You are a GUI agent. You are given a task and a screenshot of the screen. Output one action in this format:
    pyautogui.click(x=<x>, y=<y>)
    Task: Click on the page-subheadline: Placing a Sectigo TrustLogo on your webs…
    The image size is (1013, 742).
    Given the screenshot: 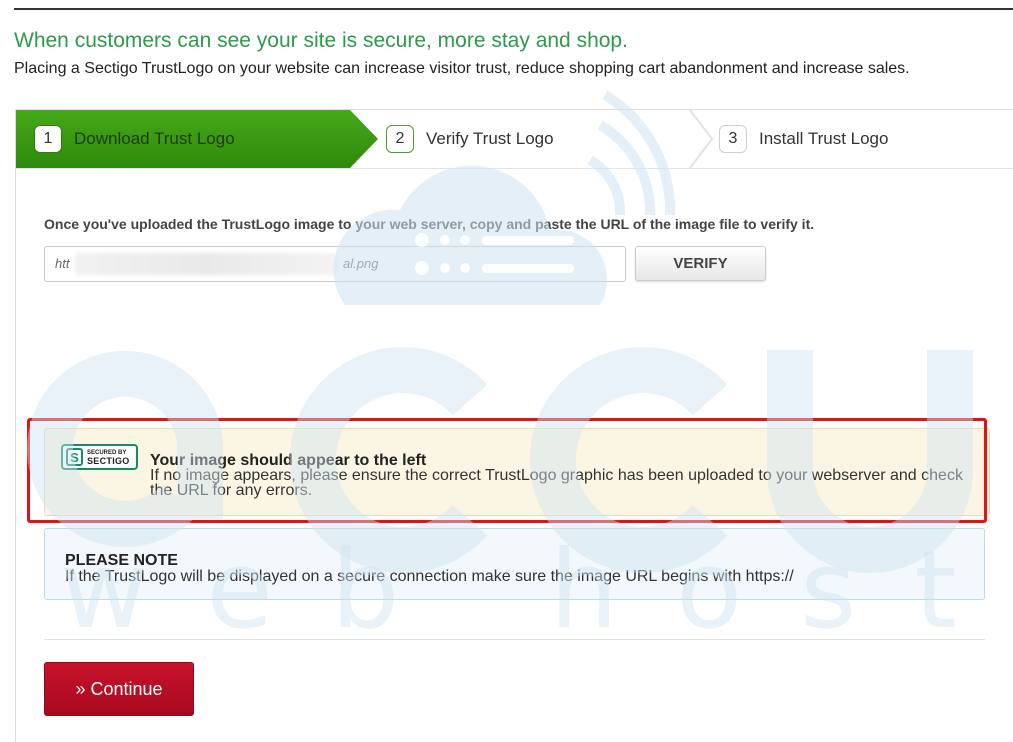 What is the action you would take?
    pyautogui.click(x=462, y=68)
    